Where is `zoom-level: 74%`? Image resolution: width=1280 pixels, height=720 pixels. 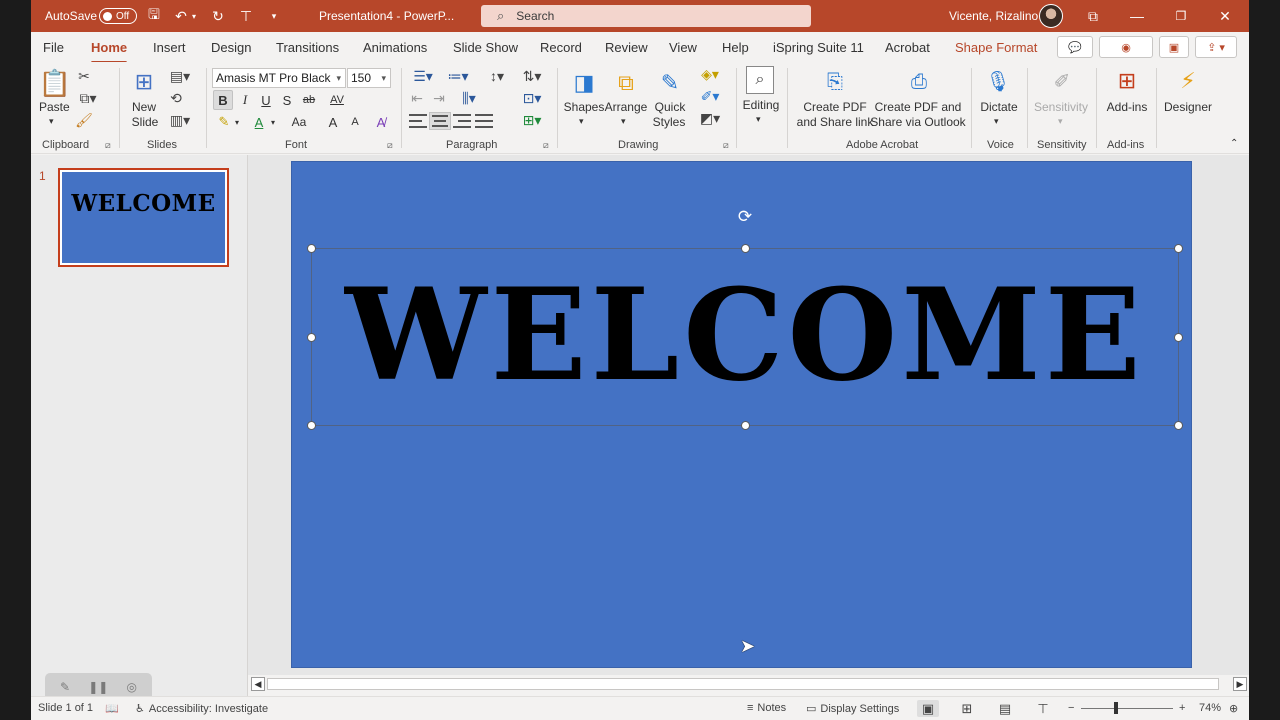 zoom-level: 74% is located at coordinates (1210, 708).